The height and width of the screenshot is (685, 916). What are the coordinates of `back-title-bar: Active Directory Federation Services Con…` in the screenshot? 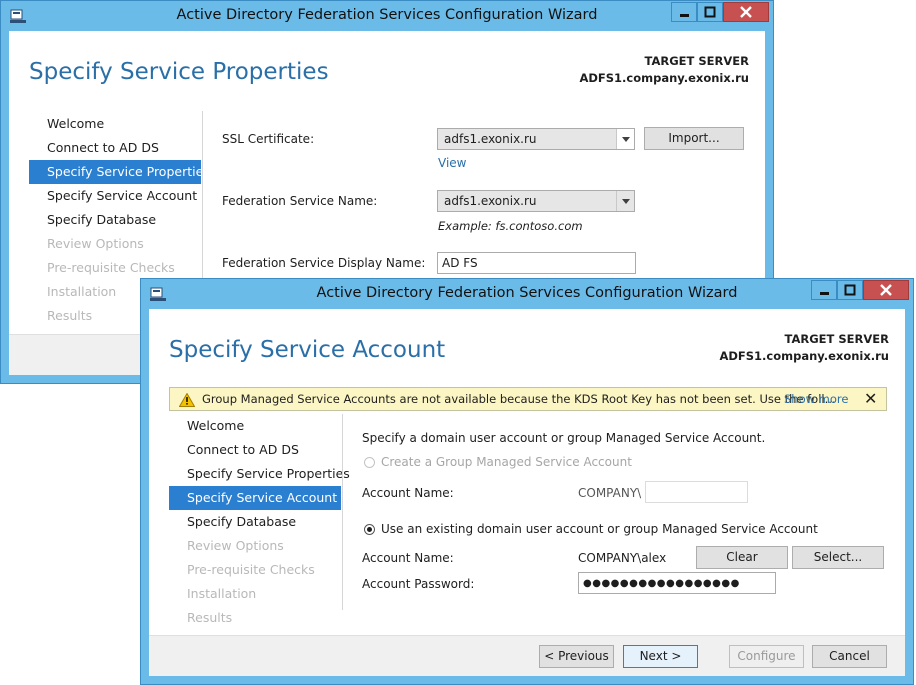 It's located at (387, 16).